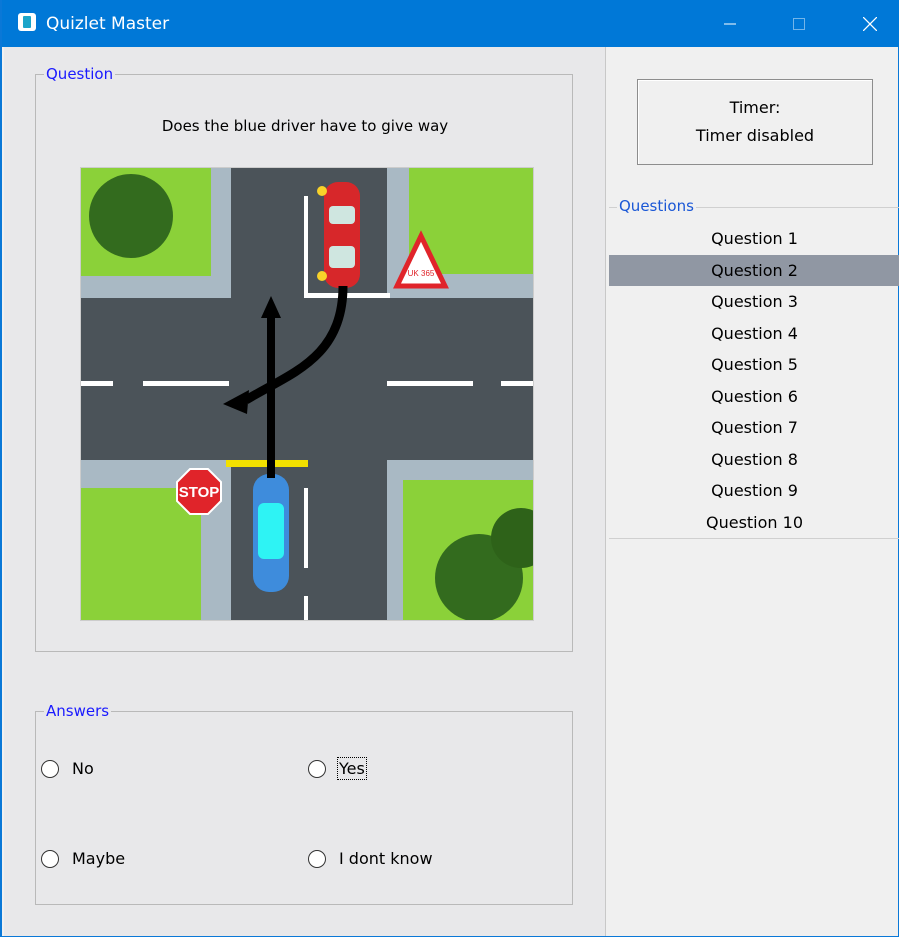 This screenshot has height=937, width=899. What do you see at coordinates (755, 135) in the screenshot?
I see `timer-value: Timer disabled` at bounding box center [755, 135].